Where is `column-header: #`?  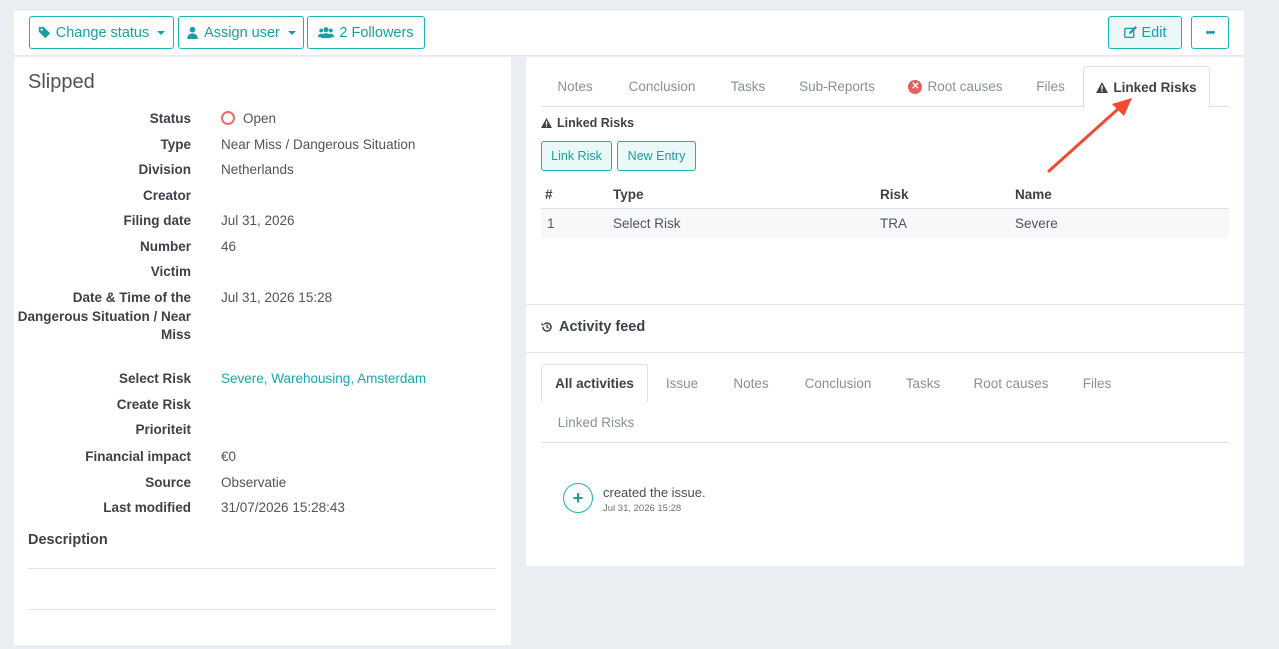
column-header: # is located at coordinates (549, 194).